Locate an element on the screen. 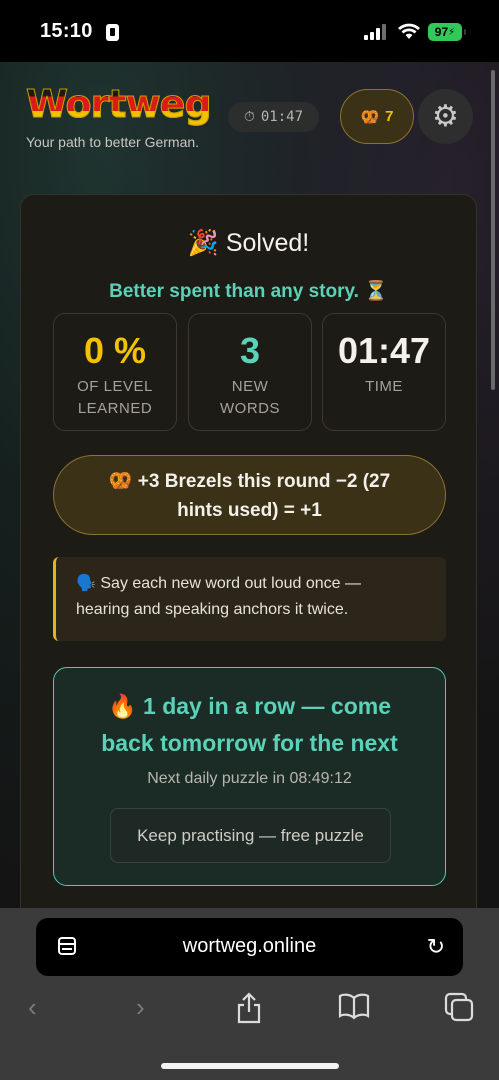 This screenshot has height=1080, width=499. back-icon: ‹ is located at coordinates (32, 1007).